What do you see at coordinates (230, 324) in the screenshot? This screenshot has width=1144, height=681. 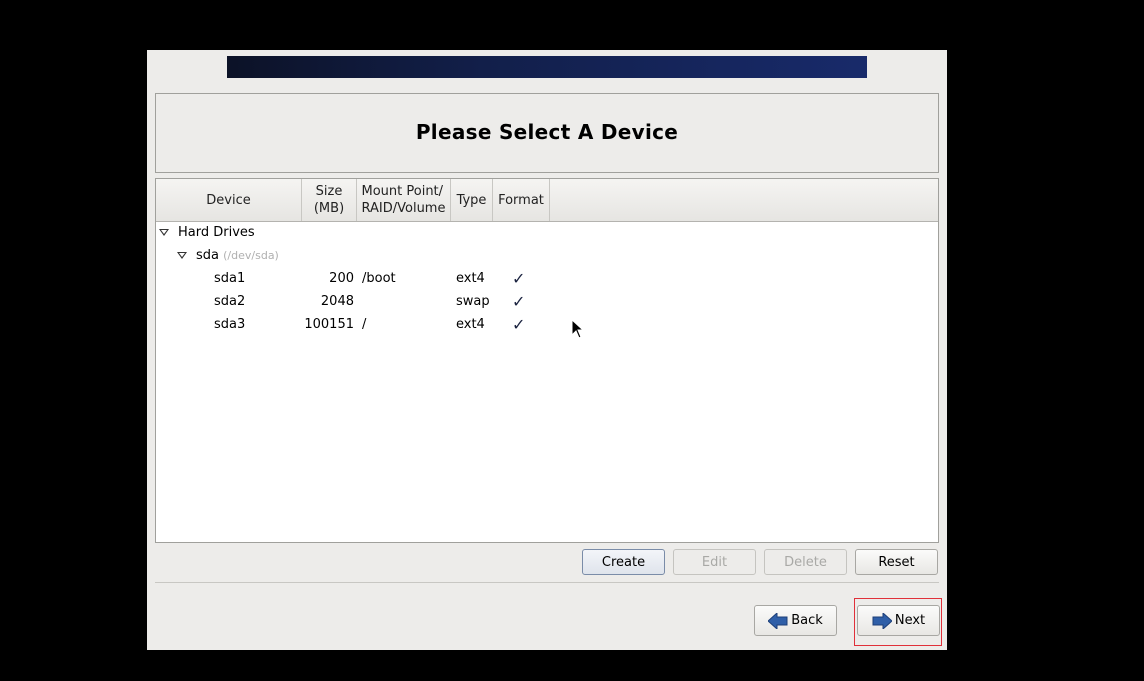 I see `cell-device: sda3` at bounding box center [230, 324].